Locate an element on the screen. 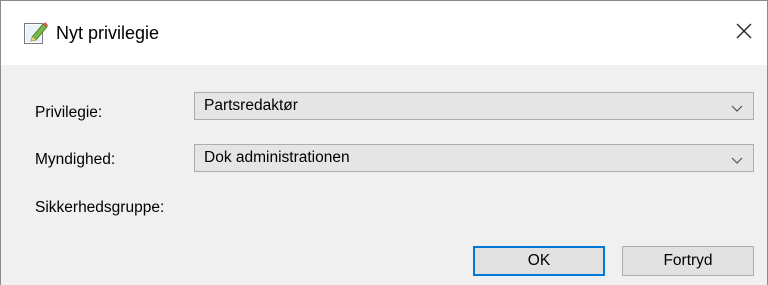  authority-label: Myndighed: is located at coordinates (75, 159).